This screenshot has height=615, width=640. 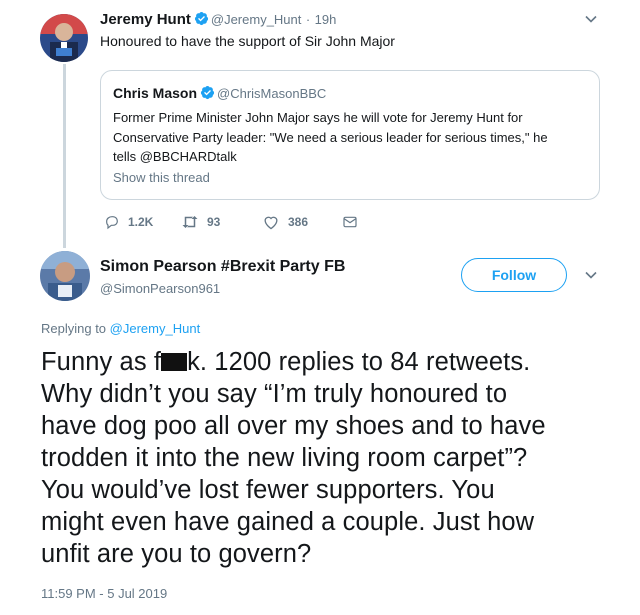 I want to click on heart-icon, so click(x=271, y=223).